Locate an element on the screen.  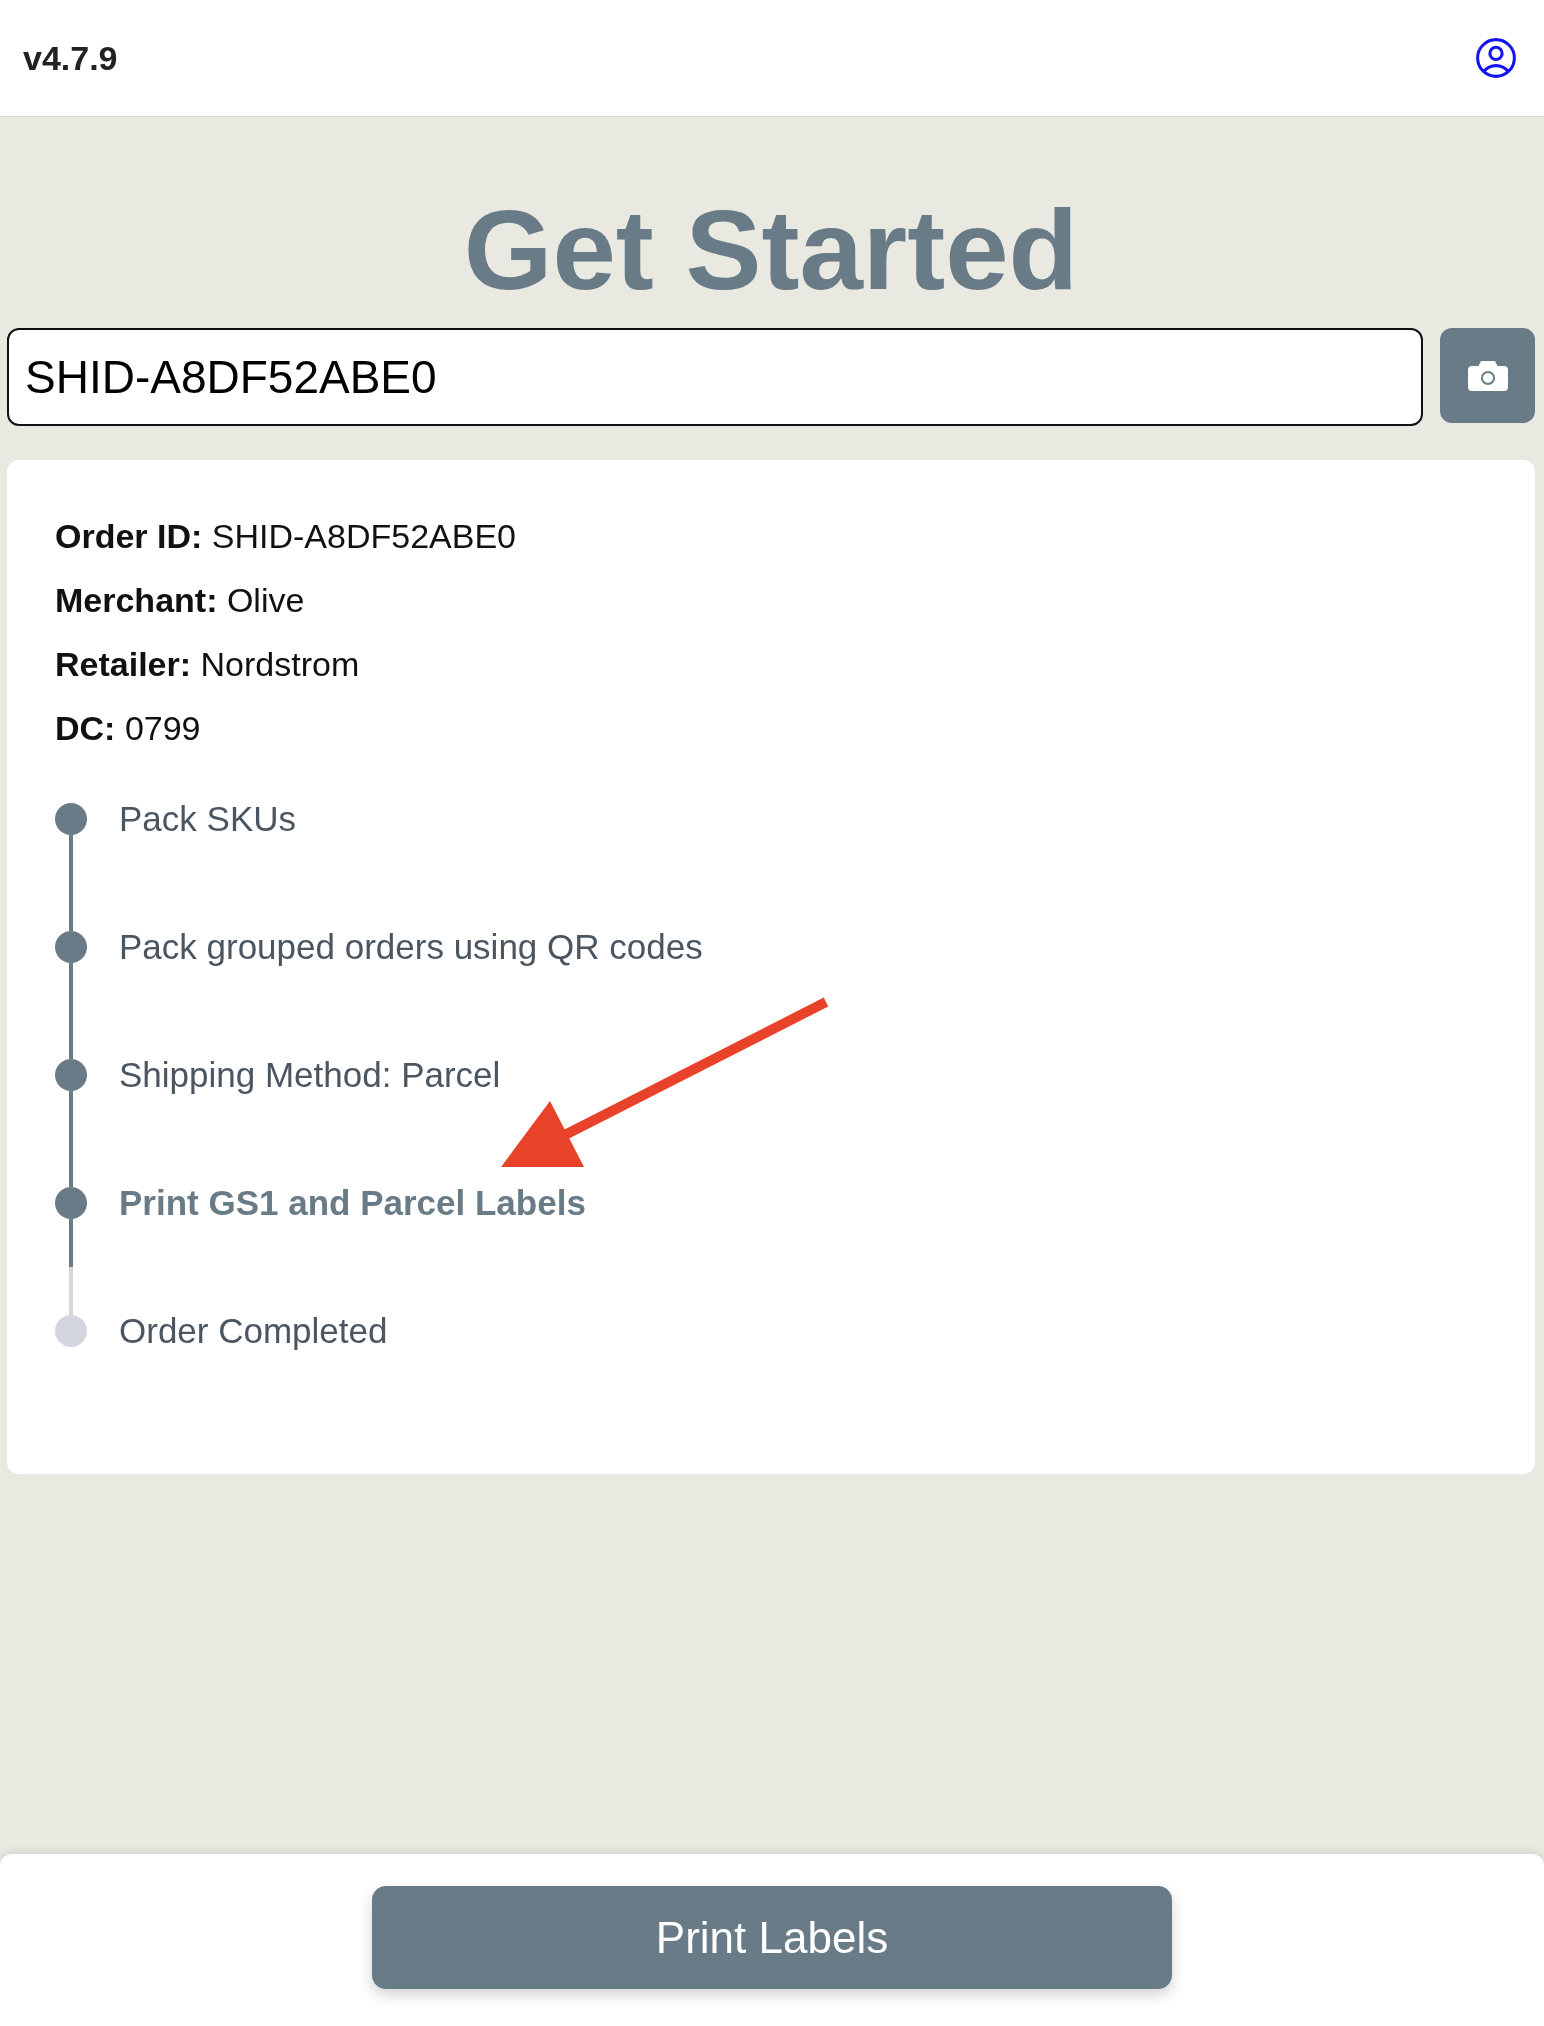
order-detail-text: Retailer: Nordstrom is located at coordinates (207, 664).